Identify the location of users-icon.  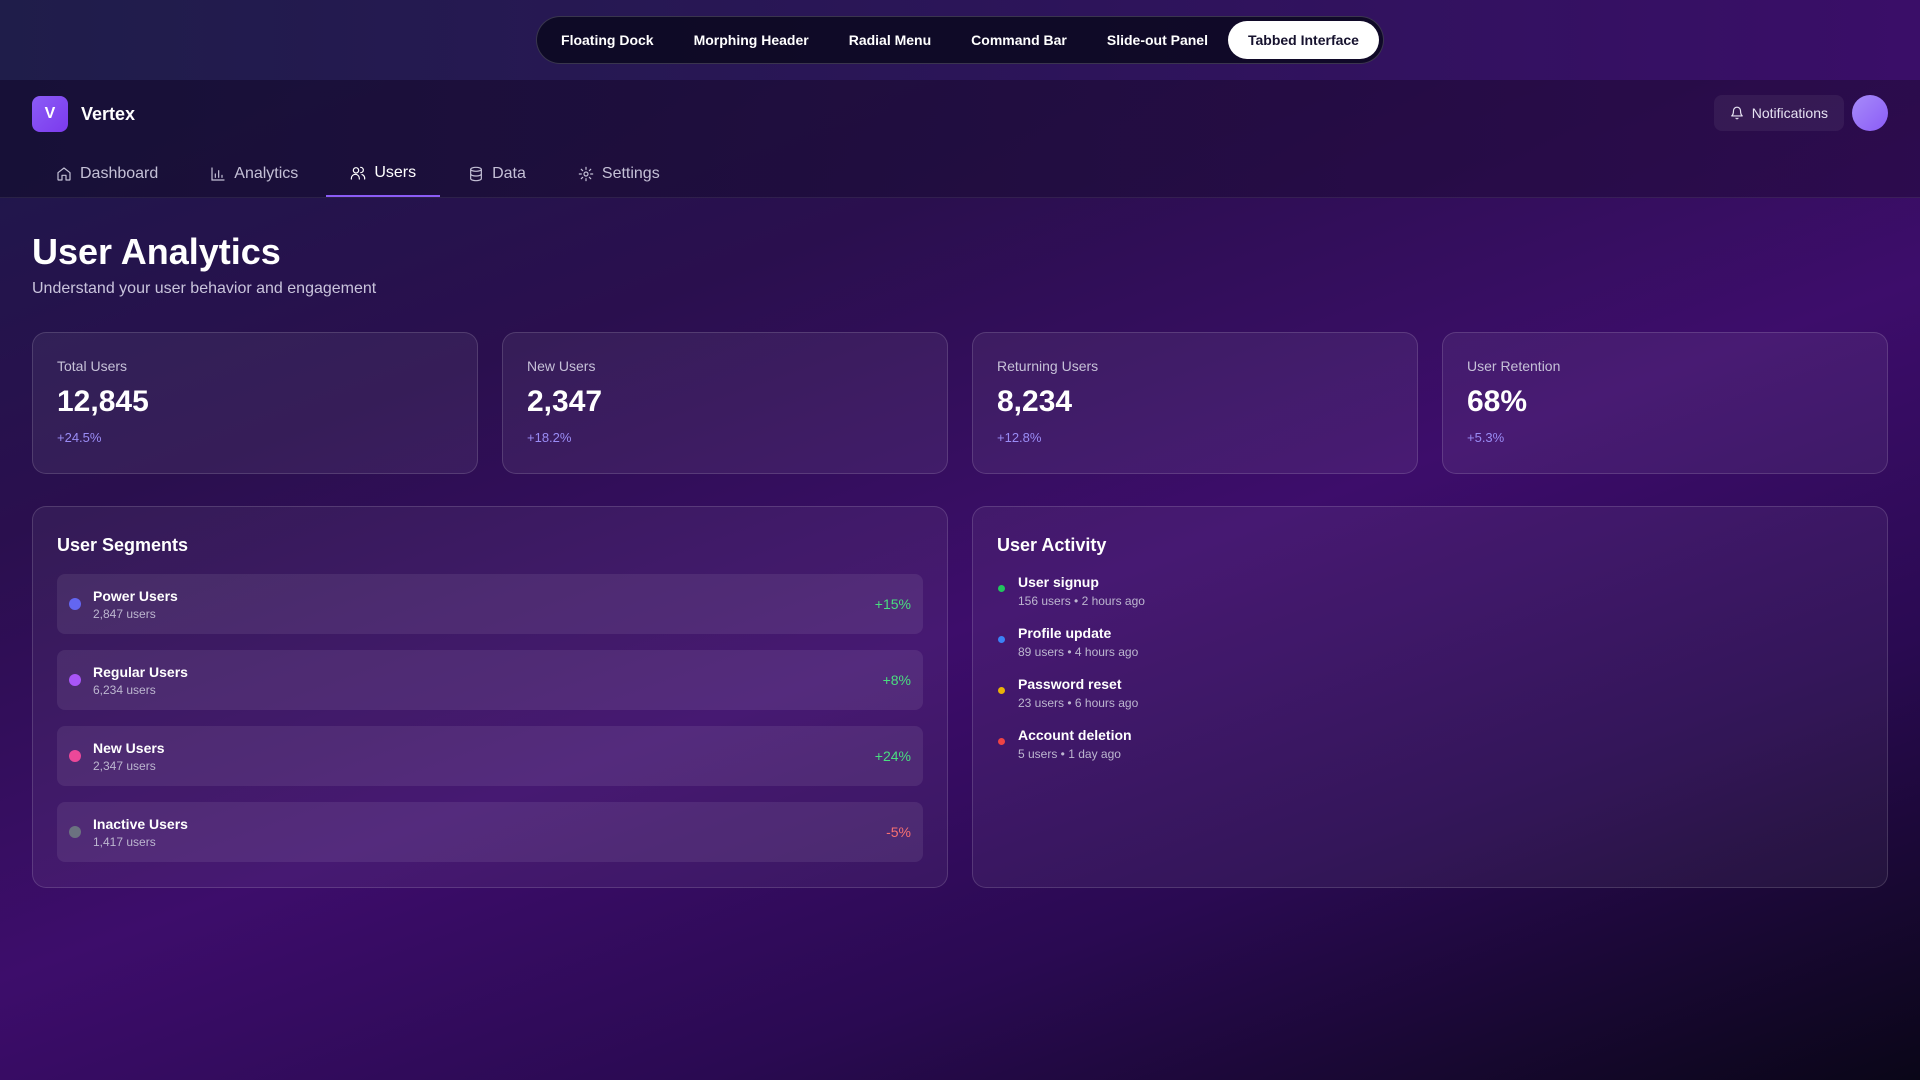
(358, 173).